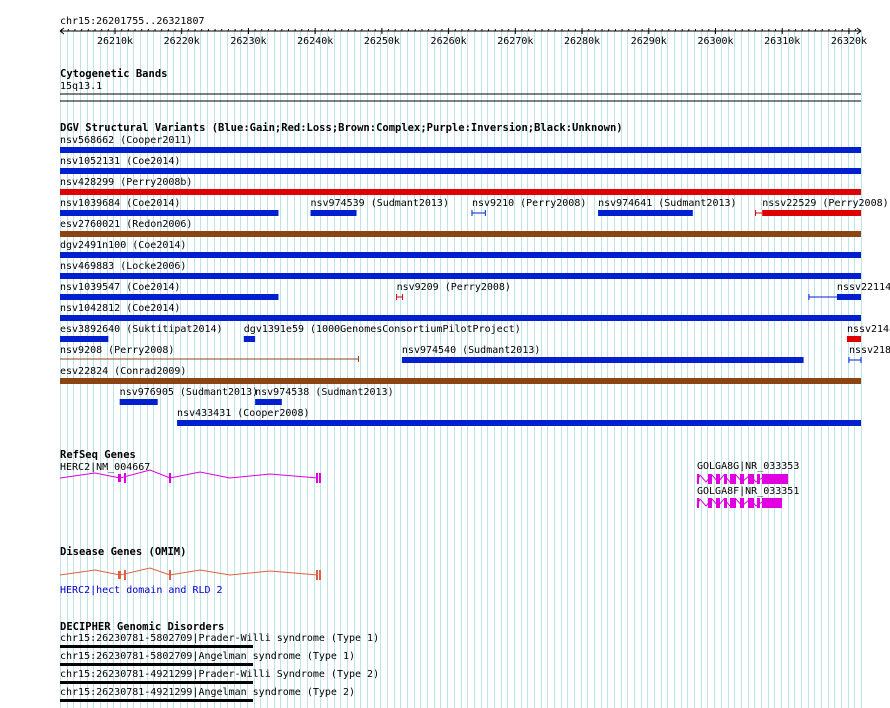 This screenshot has height=708, width=890. What do you see at coordinates (782, 41) in the screenshot?
I see `ruler-tick-label: 26310k` at bounding box center [782, 41].